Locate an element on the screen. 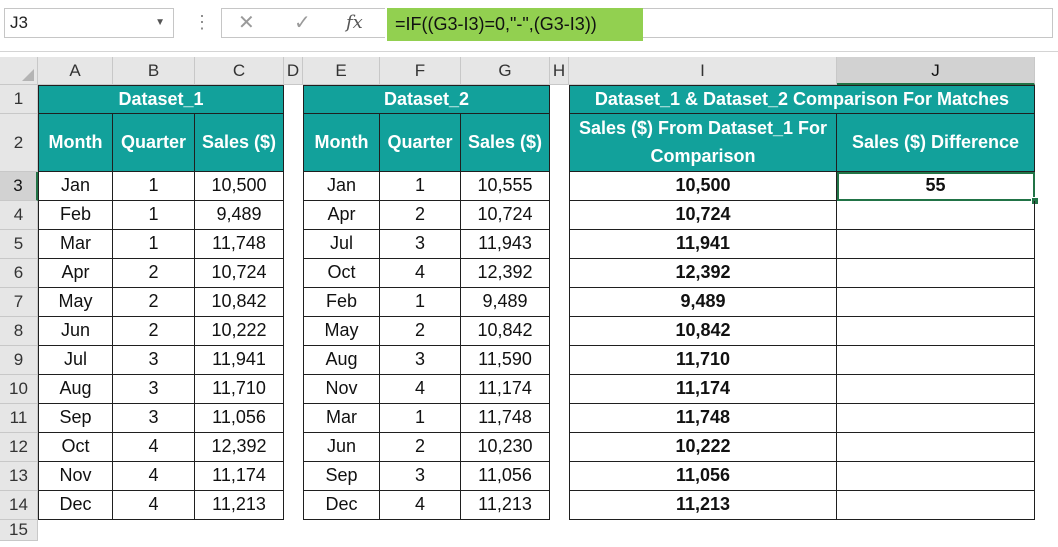  dataset2-cell: Dec is located at coordinates (341, 505).